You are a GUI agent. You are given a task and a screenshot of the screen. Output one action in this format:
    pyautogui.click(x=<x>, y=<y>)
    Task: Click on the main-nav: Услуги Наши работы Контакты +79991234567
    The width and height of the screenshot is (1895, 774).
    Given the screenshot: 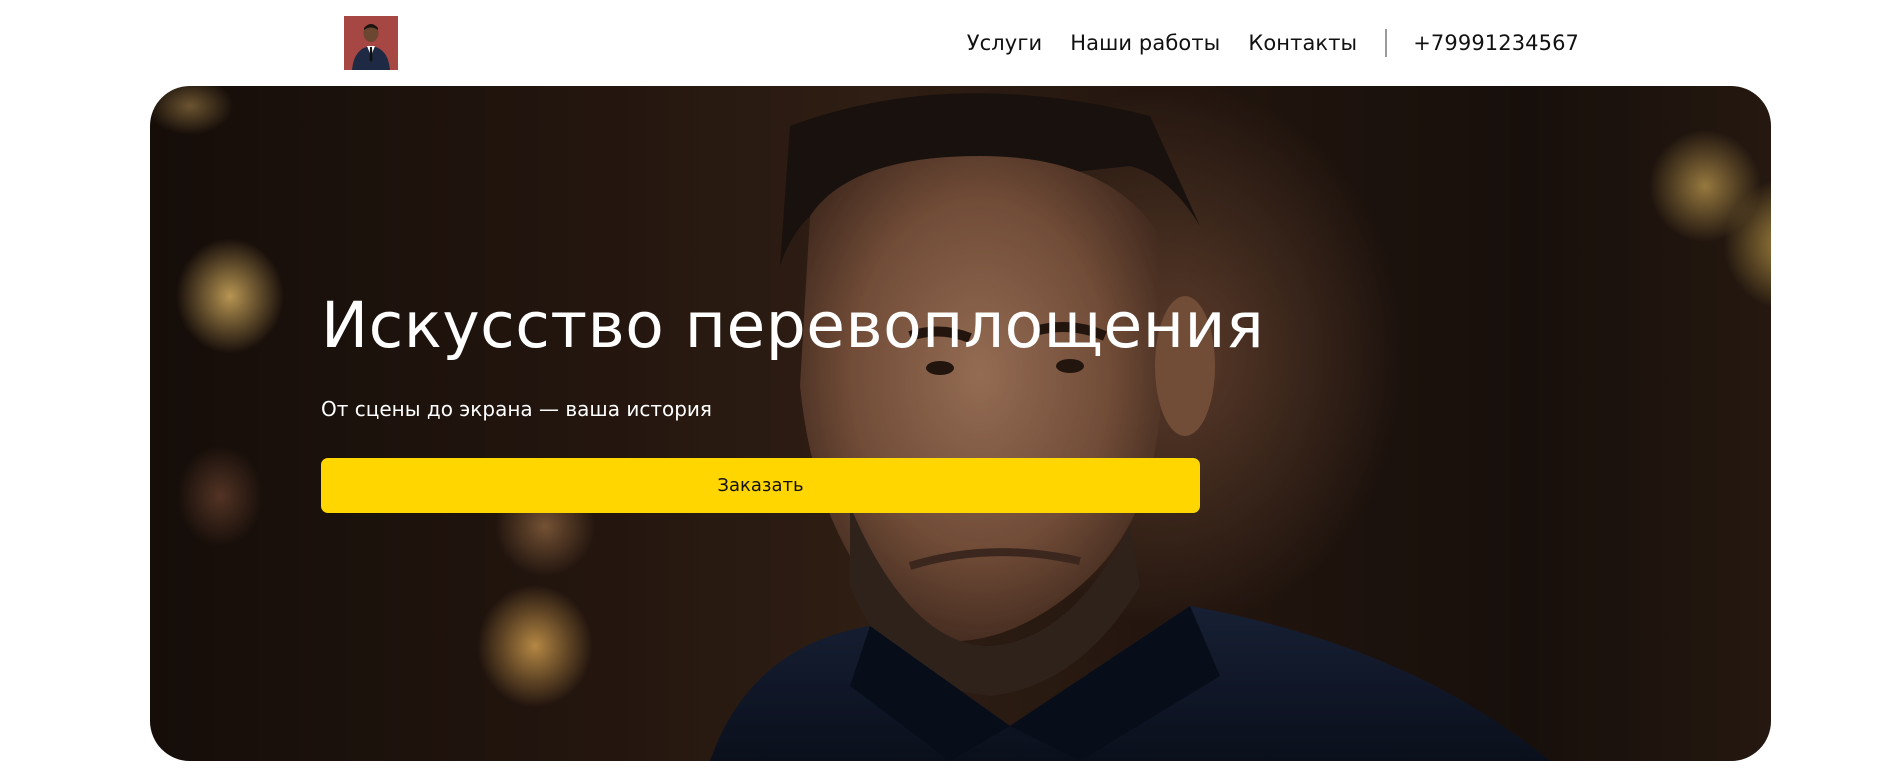 What is the action you would take?
    pyautogui.click(x=1273, y=43)
    